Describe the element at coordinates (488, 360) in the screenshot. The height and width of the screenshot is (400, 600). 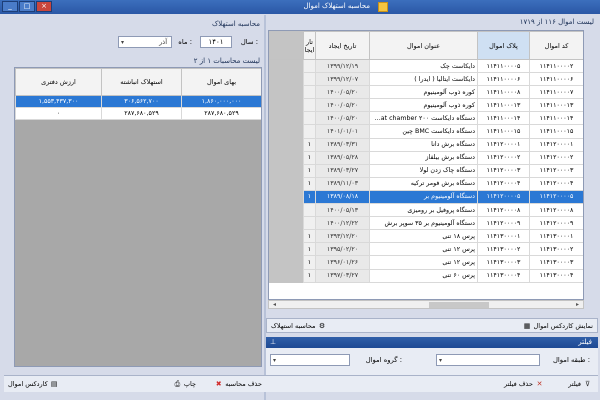
I see `asset-class-select: ▾` at that location.